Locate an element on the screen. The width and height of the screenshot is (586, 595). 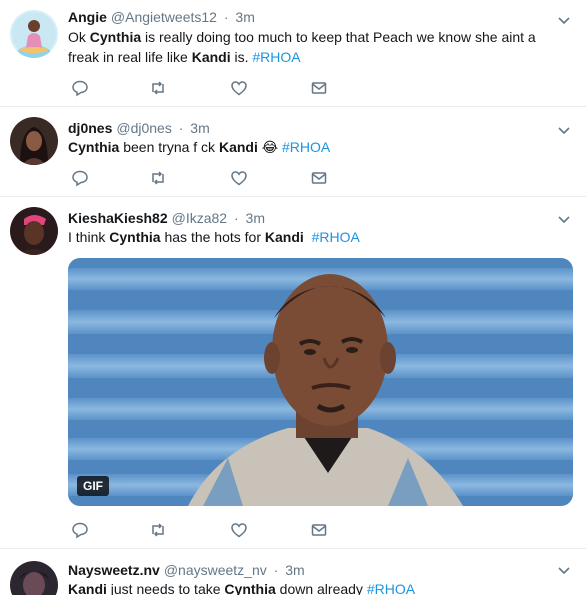
tweet-header: Angie @Angietweets12 · 3m is located at coordinates (161, 17).